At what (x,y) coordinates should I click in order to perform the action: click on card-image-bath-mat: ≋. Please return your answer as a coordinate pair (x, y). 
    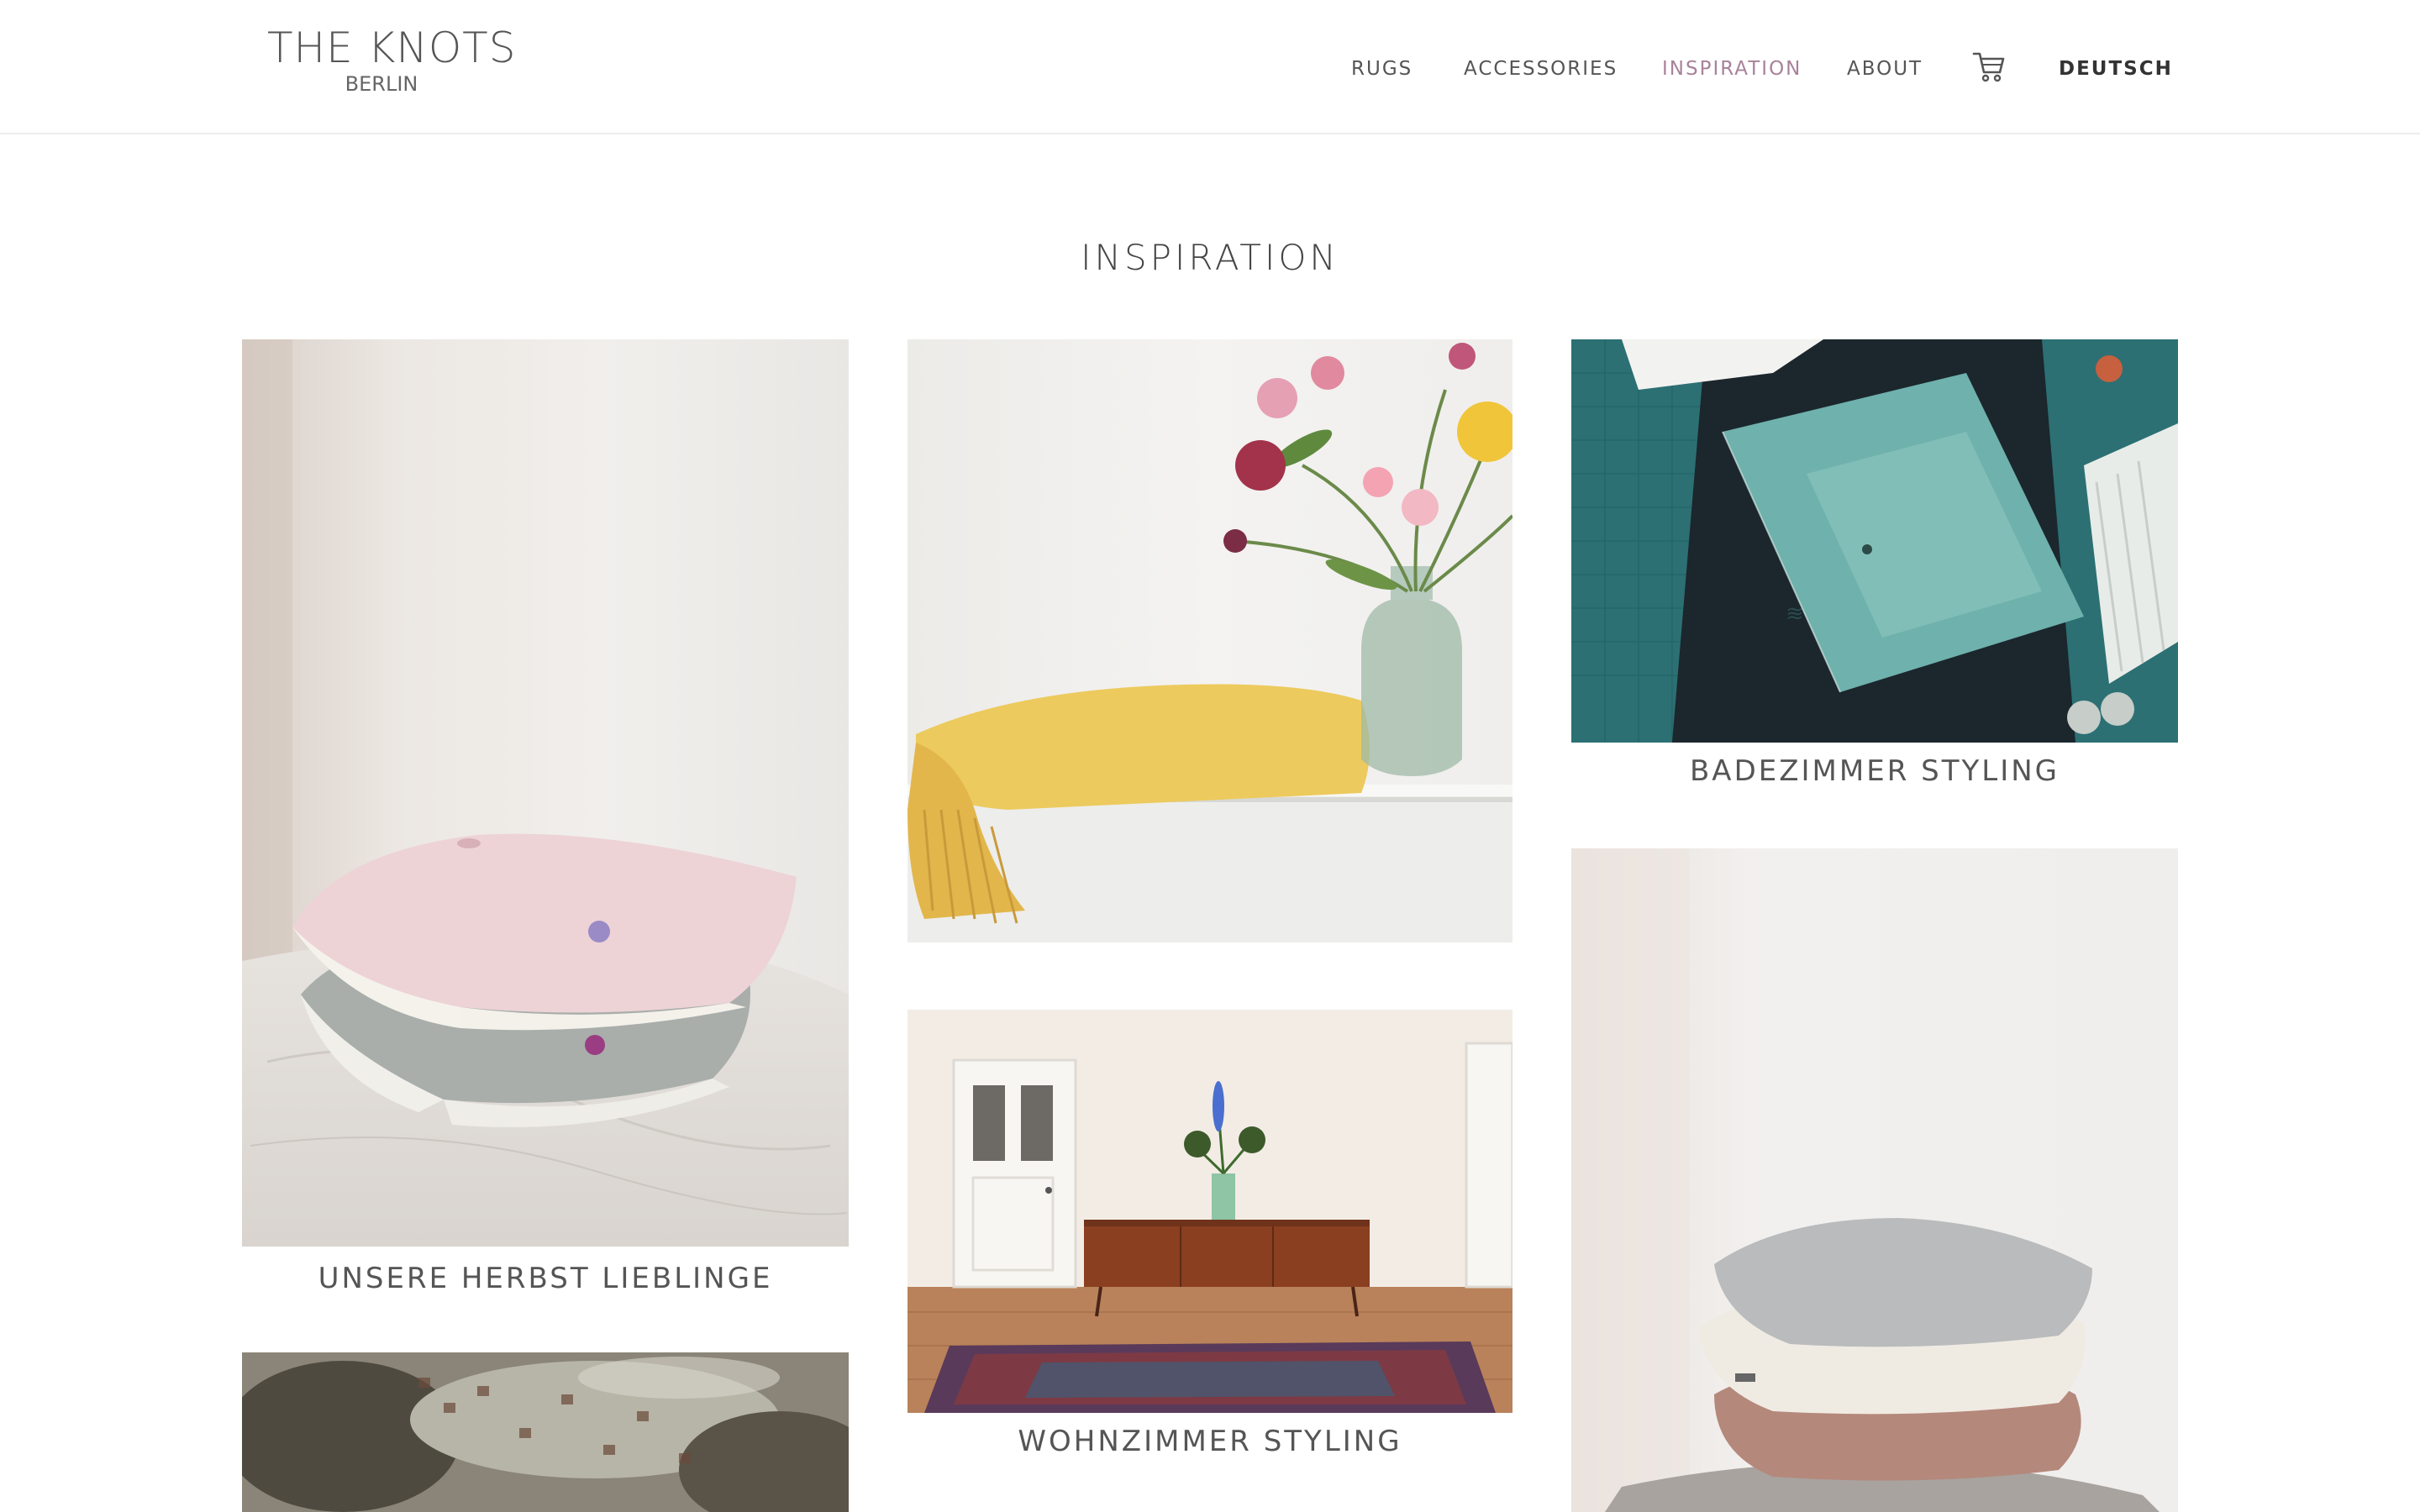
    Looking at the image, I should click on (1874, 541).